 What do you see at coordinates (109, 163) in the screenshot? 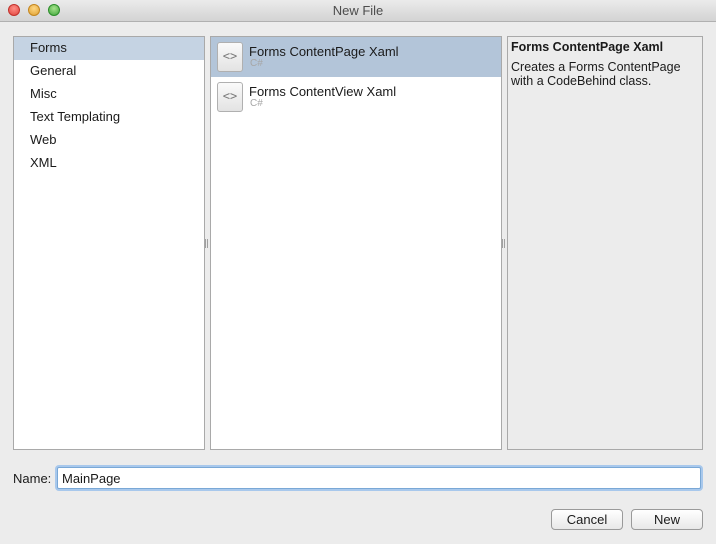
I see `category-item-xml: XML` at bounding box center [109, 163].